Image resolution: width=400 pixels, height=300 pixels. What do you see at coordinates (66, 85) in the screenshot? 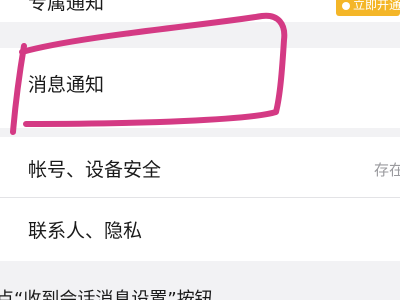
I see `message-notifications-label: 消息通知` at bounding box center [66, 85].